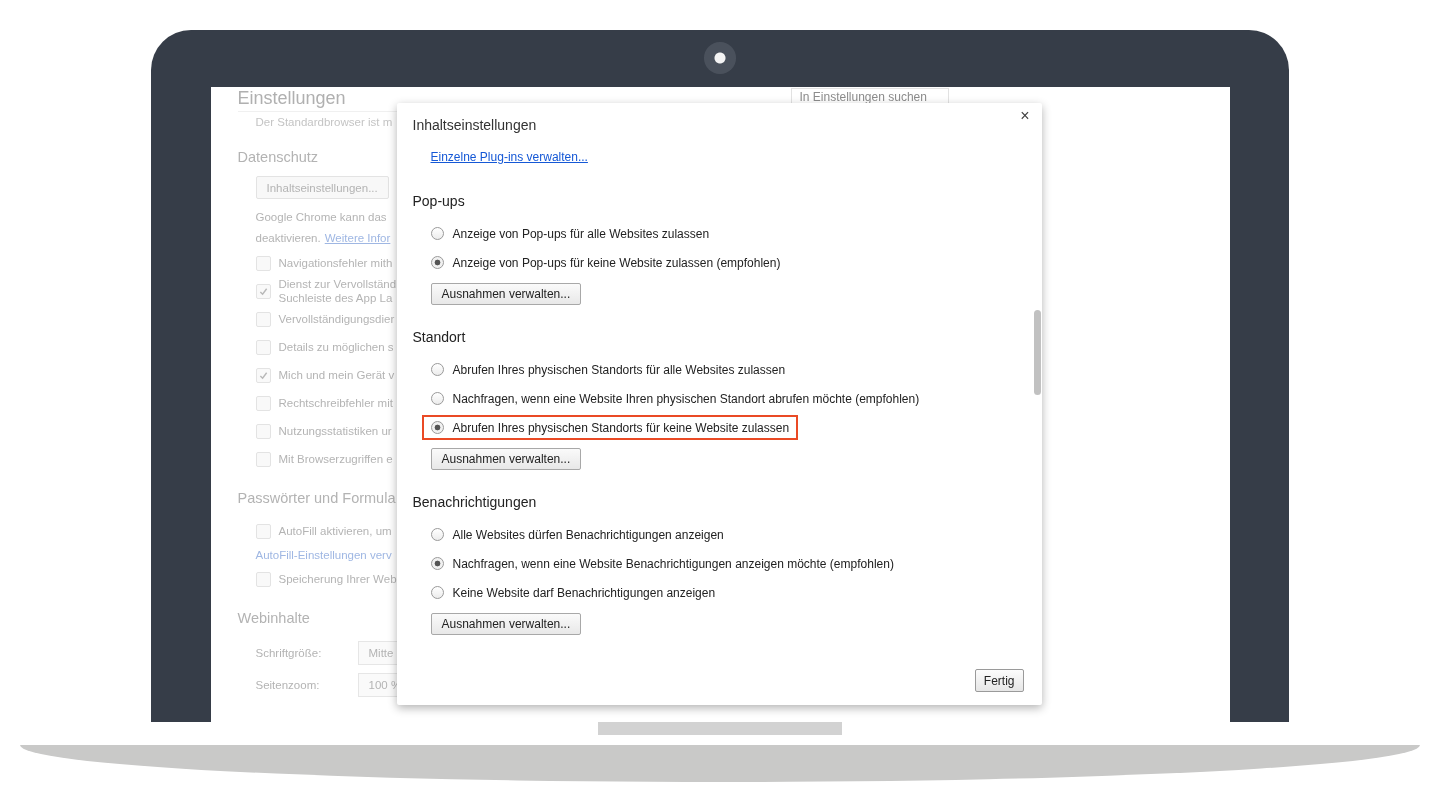 The image size is (1440, 812). I want to click on checkbox-label: Mich und mein Gerät v, so click(336, 375).